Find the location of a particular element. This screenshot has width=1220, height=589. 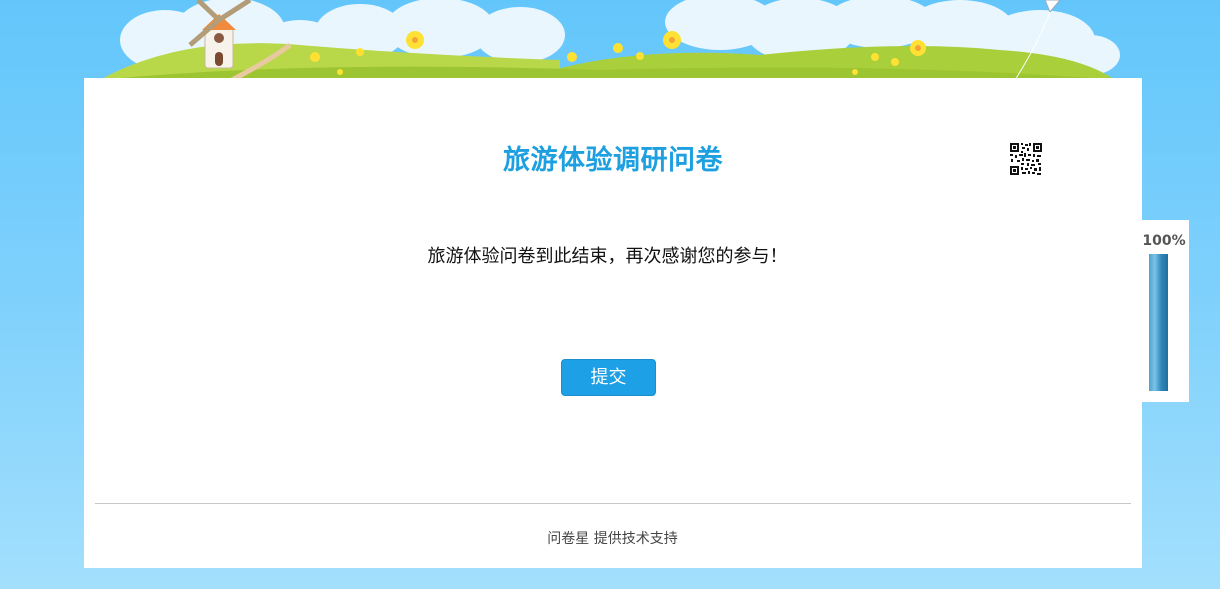

footer-divider is located at coordinates (613, 503).